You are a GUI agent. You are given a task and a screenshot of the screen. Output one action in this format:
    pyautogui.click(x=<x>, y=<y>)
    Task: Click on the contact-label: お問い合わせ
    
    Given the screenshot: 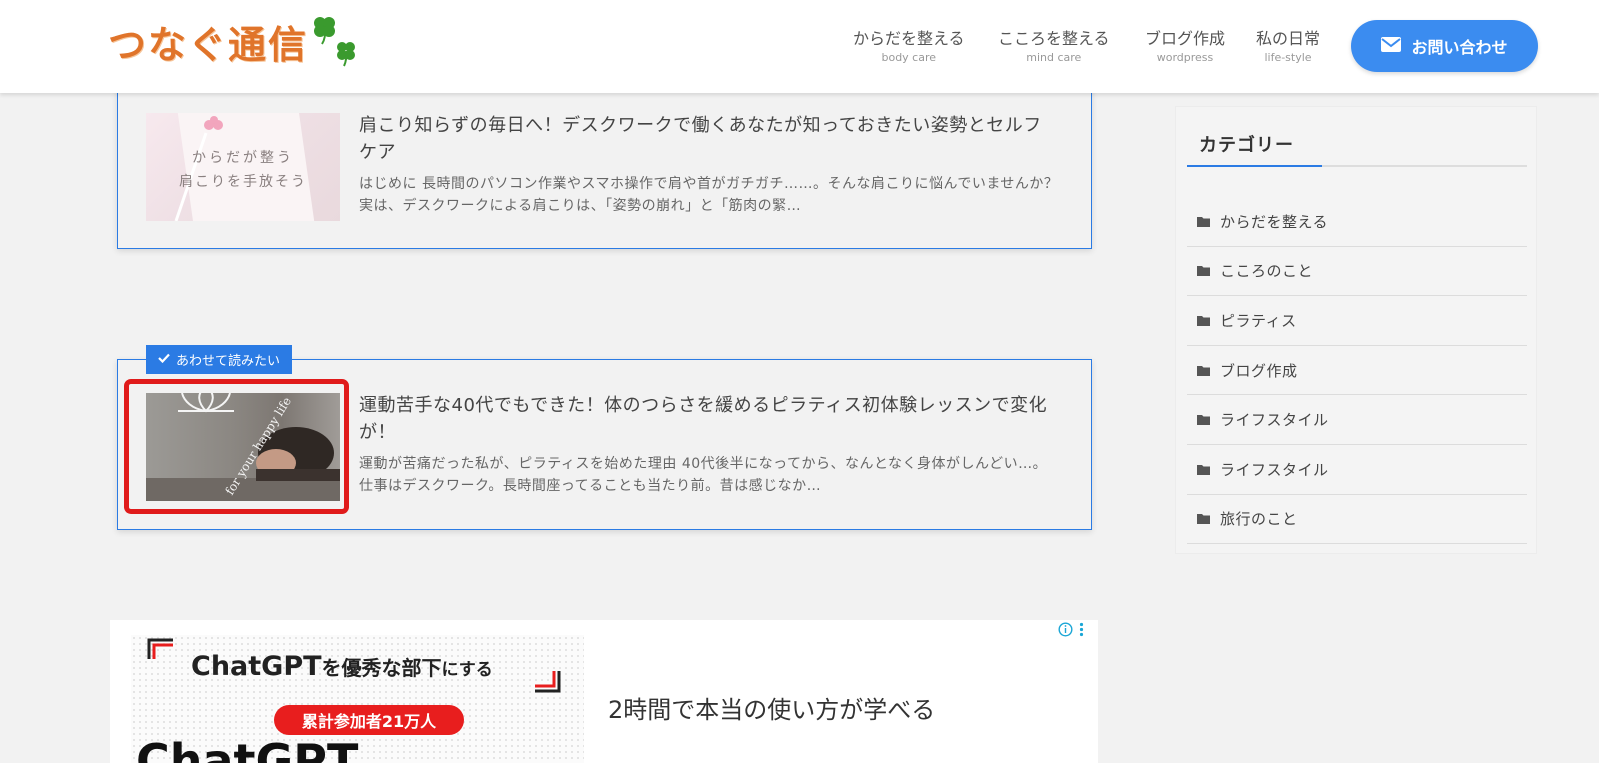 What is the action you would take?
    pyautogui.click(x=1459, y=47)
    